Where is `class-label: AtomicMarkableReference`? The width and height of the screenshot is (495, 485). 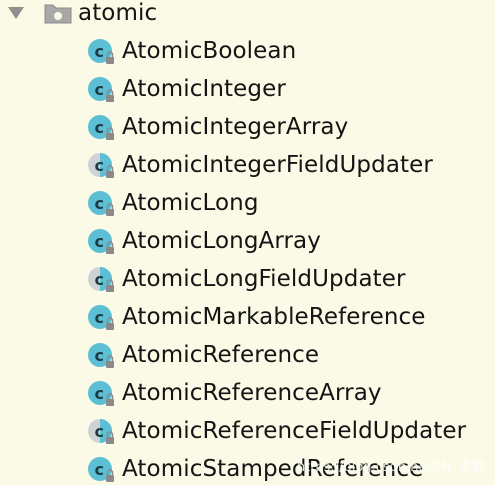
class-label: AtomicMarkableReference is located at coordinates (274, 317).